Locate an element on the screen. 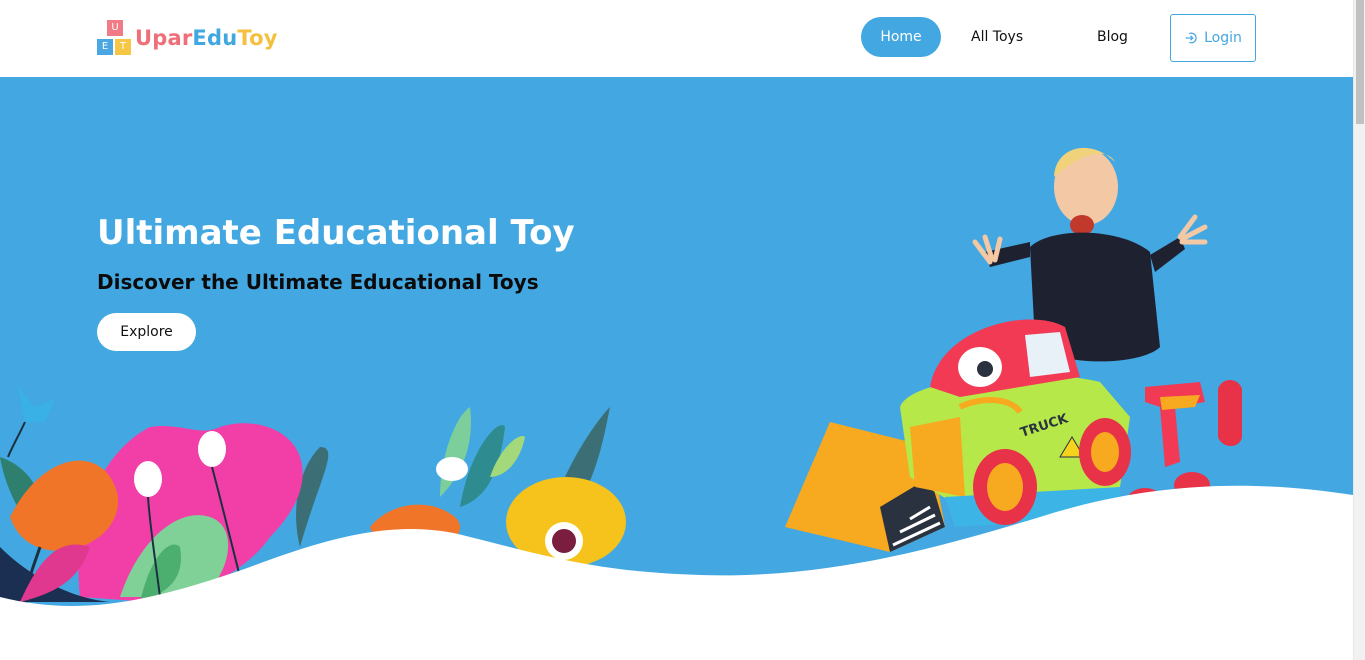  login-button: Login is located at coordinates (1213, 38).